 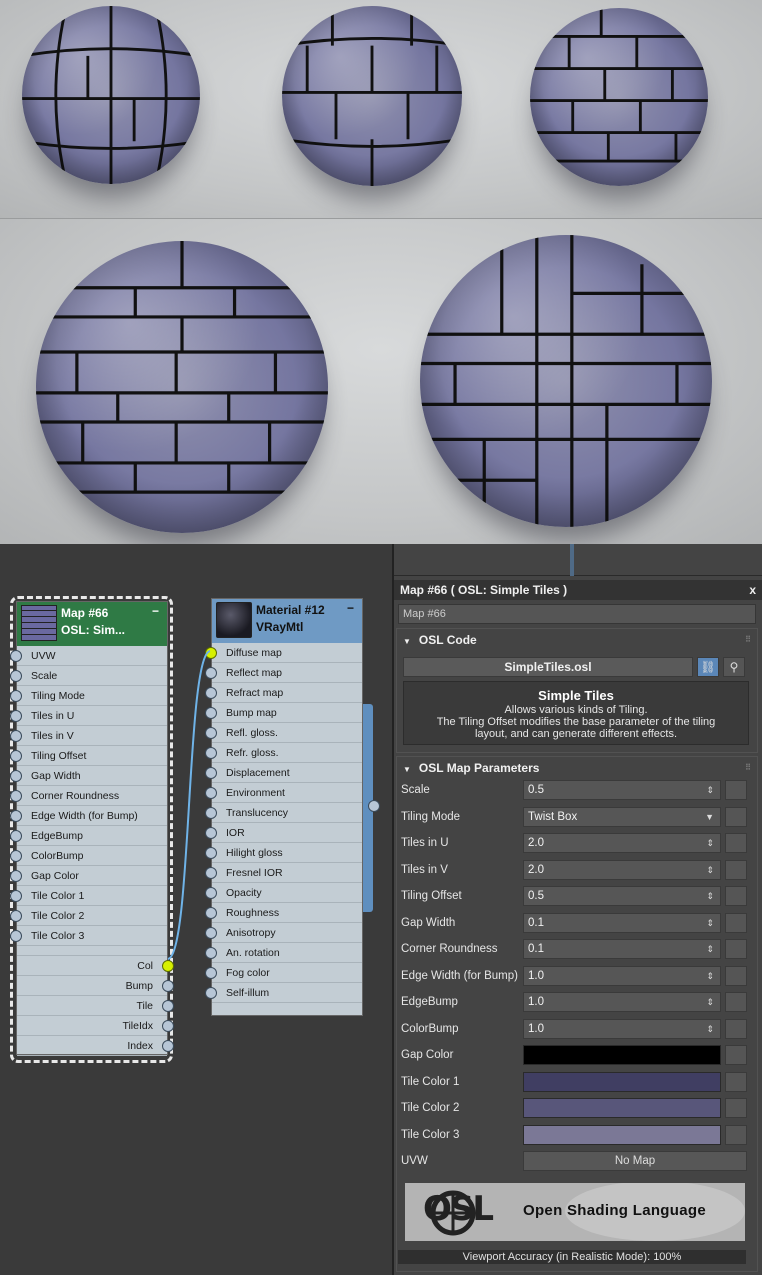 What do you see at coordinates (283, 653) in the screenshot?
I see `material-input-diffuse-map: Diffuse map` at bounding box center [283, 653].